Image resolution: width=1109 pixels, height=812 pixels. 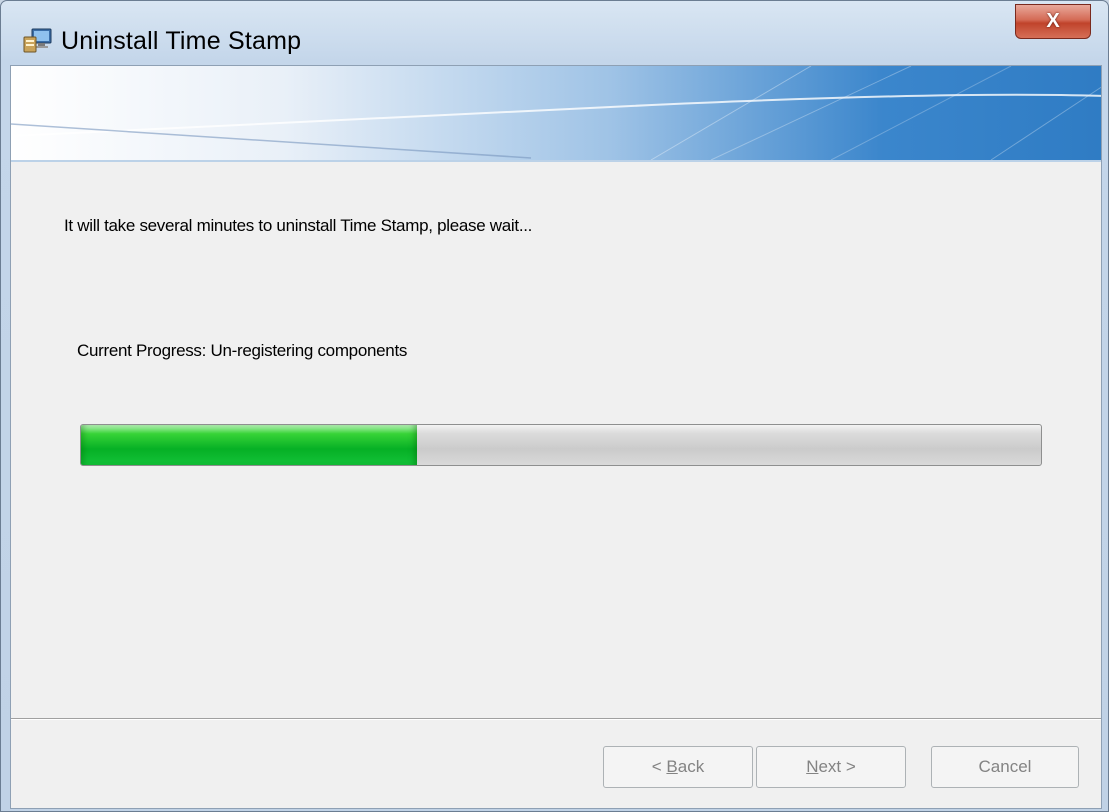 I want to click on next-button-mnemonic: N, so click(x=812, y=766).